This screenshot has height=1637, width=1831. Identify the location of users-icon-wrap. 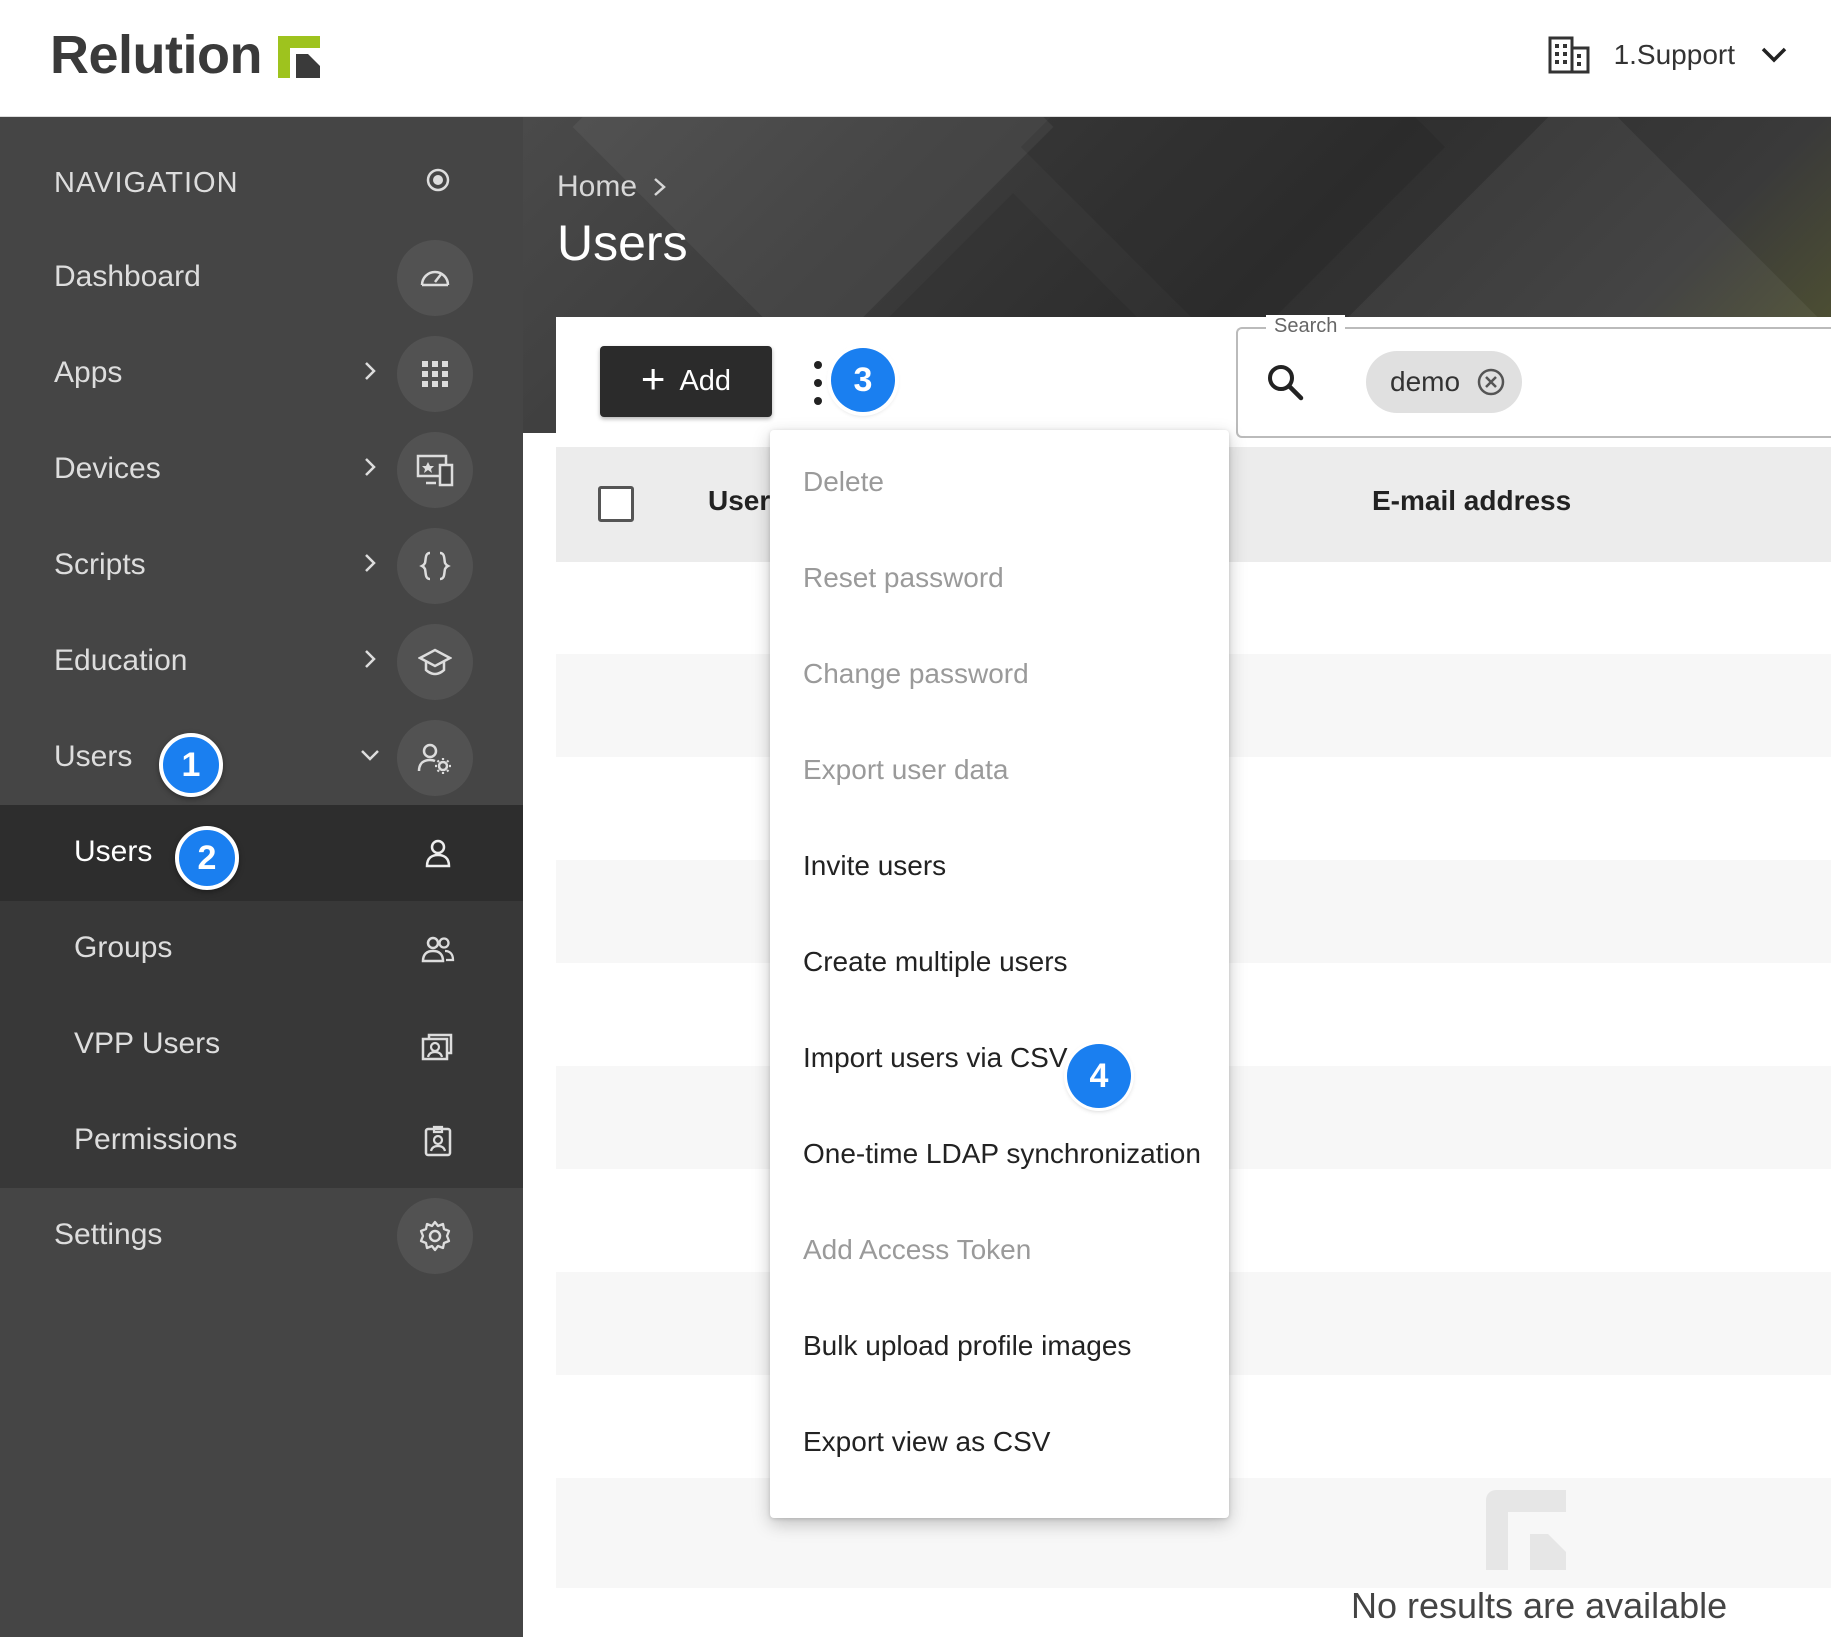
(435, 758).